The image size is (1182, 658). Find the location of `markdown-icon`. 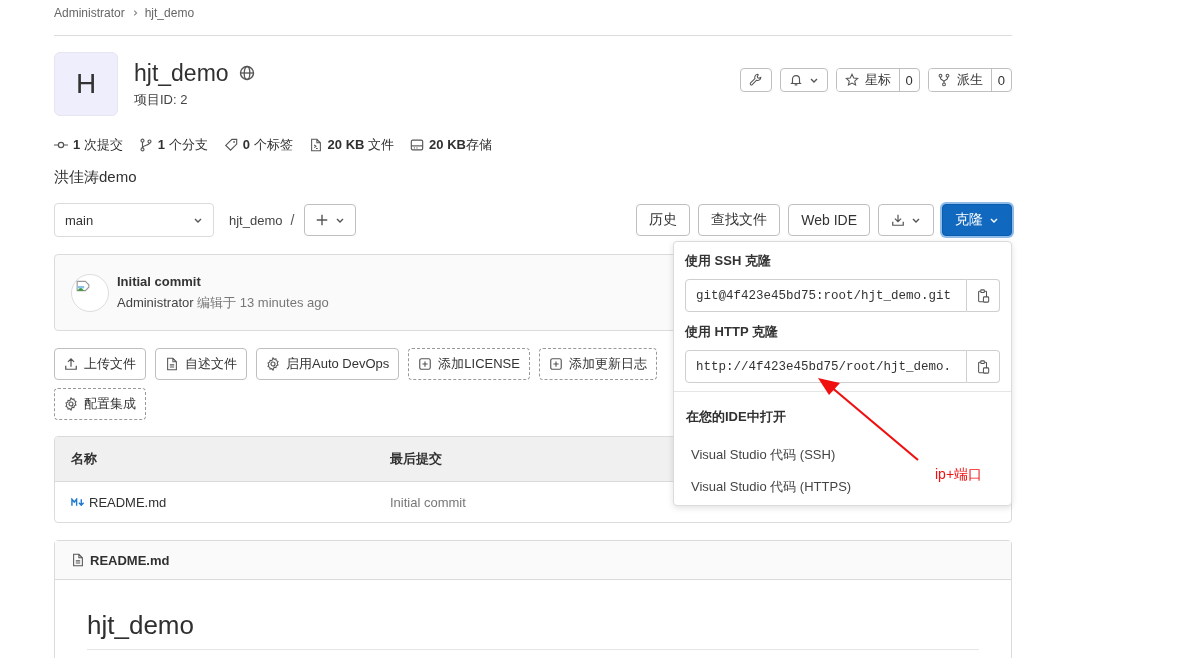

markdown-icon is located at coordinates (78, 502).